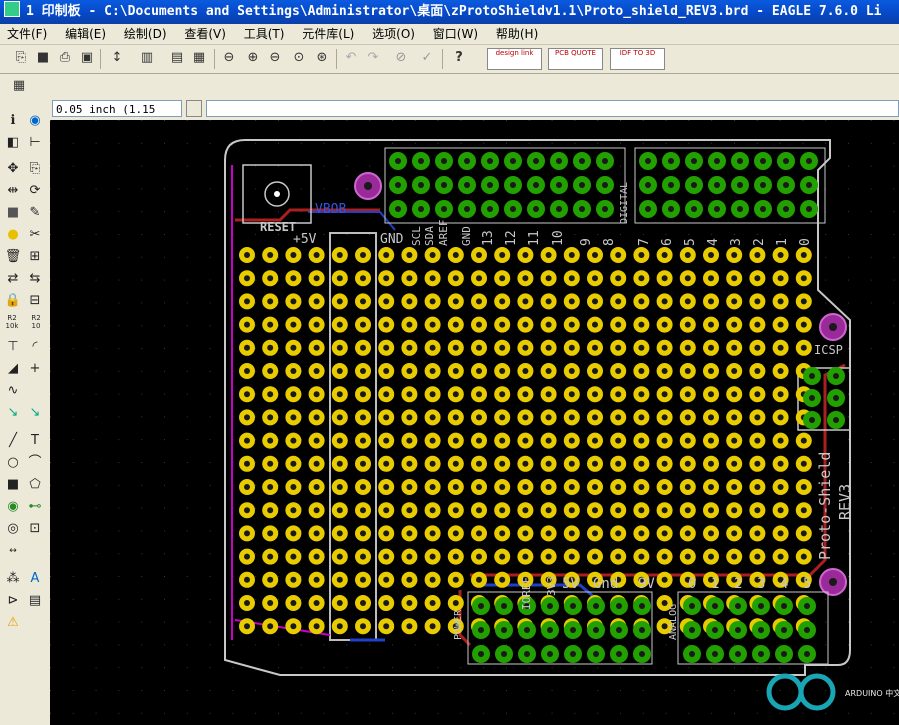  What do you see at coordinates (199, 58) in the screenshot?
I see `layer-icon: ▦` at bounding box center [199, 58].